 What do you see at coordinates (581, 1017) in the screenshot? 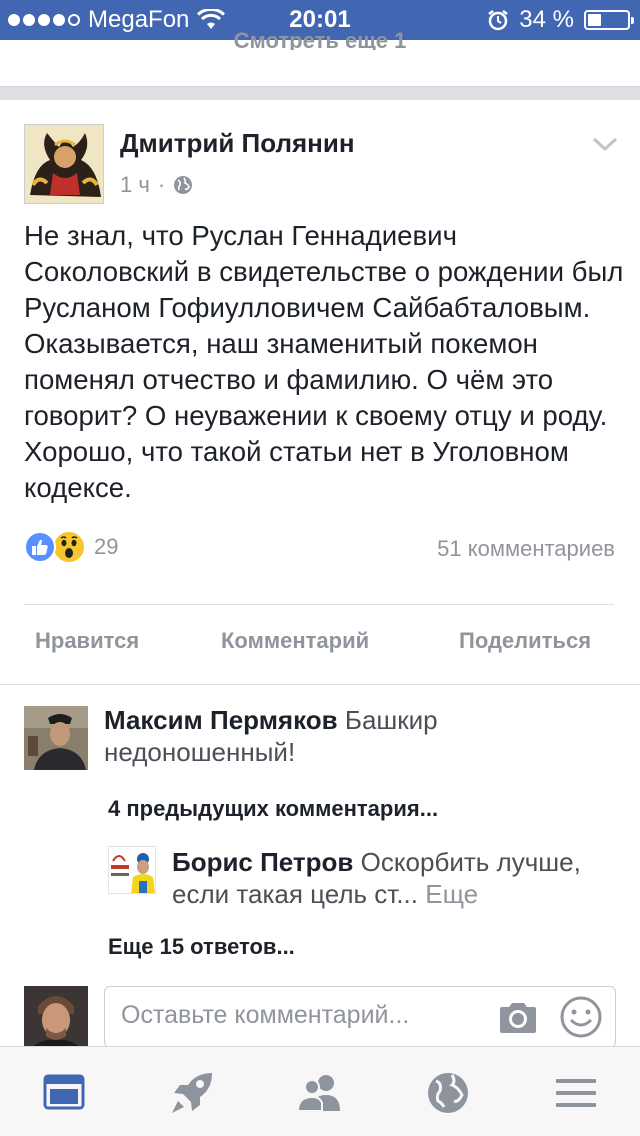
I see `smile-icon` at bounding box center [581, 1017].